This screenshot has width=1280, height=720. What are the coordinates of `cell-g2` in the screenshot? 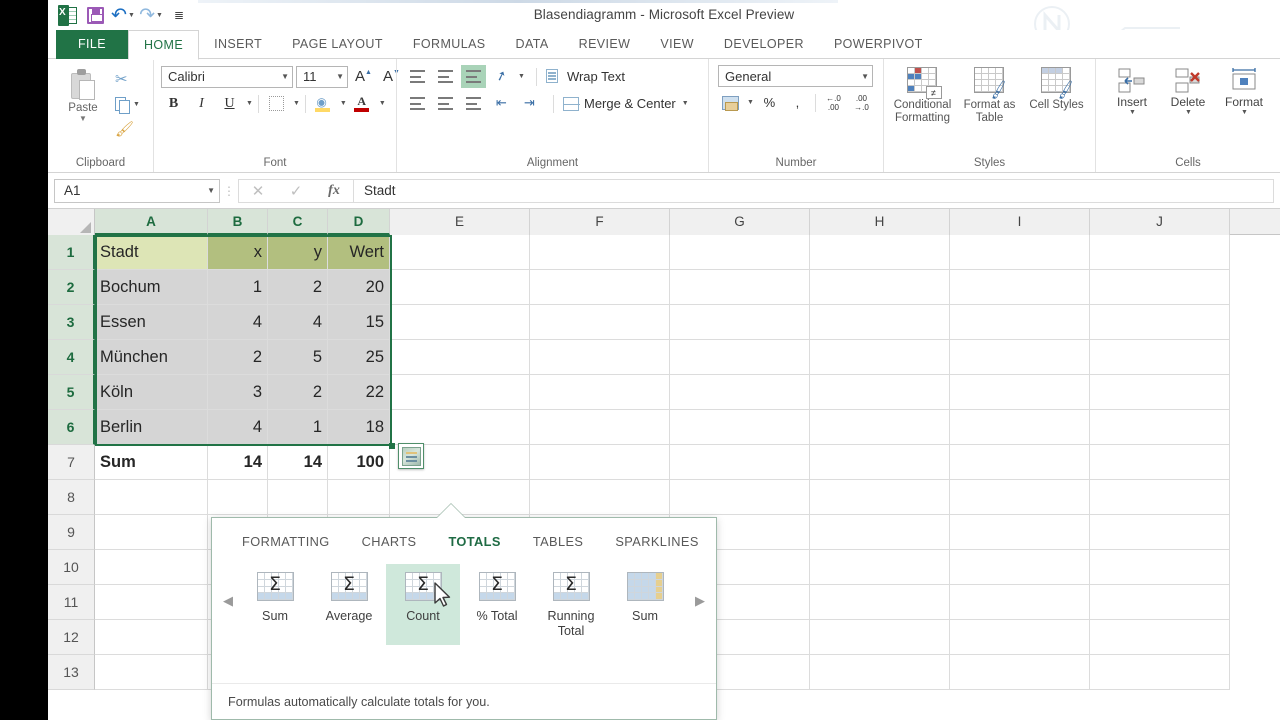 It's located at (740, 287).